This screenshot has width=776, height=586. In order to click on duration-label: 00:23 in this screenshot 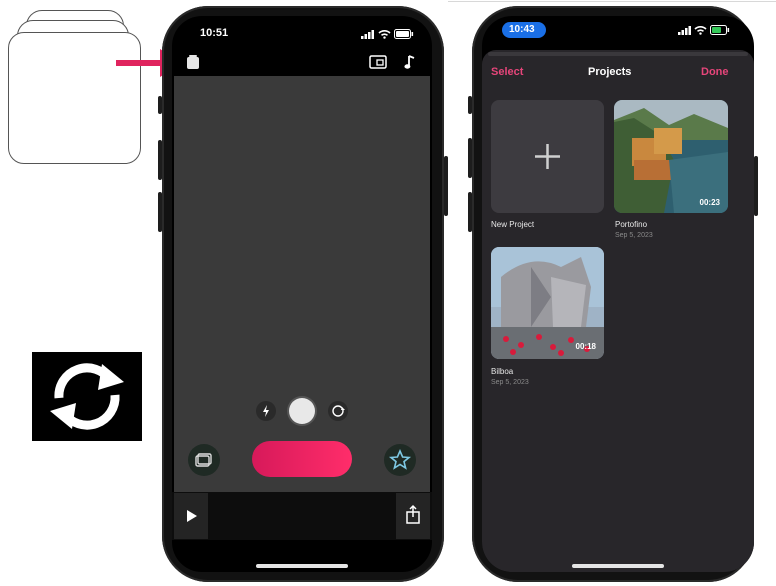, I will do `click(709, 202)`.